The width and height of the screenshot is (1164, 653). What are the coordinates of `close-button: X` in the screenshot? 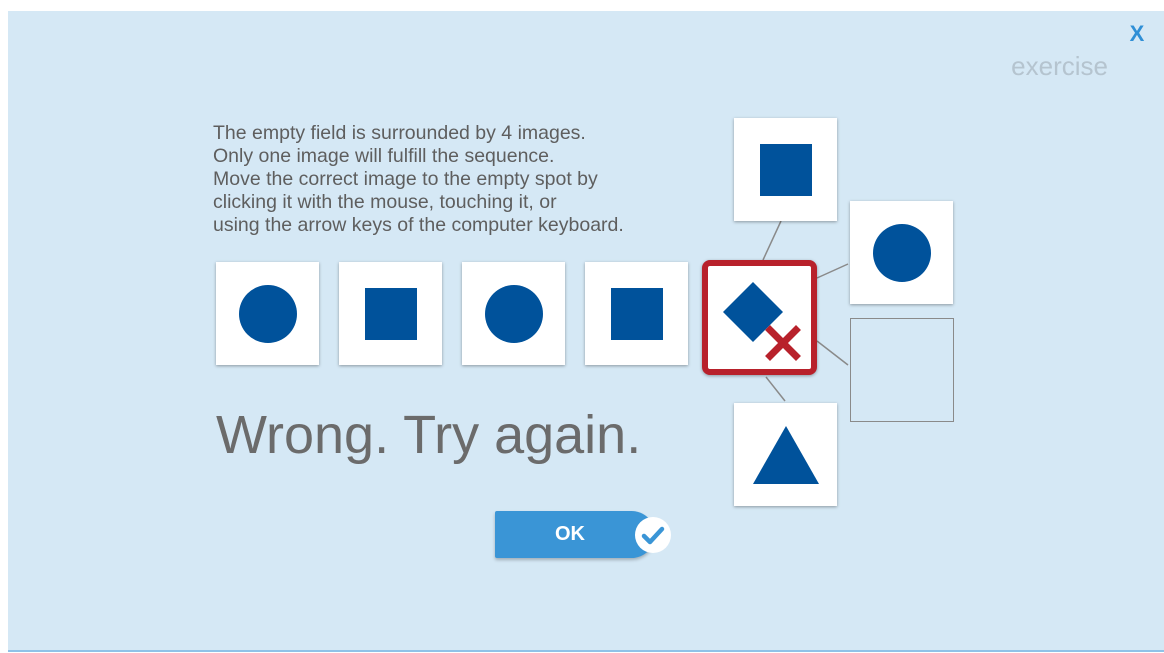 It's located at (1137, 36).